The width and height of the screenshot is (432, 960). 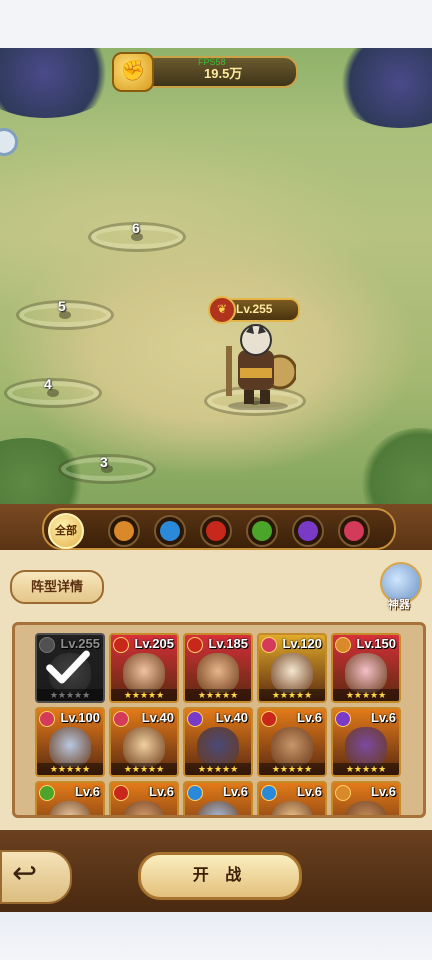 I want to click on hero-card: Lv.100 ★★★★★, so click(x=70, y=742).